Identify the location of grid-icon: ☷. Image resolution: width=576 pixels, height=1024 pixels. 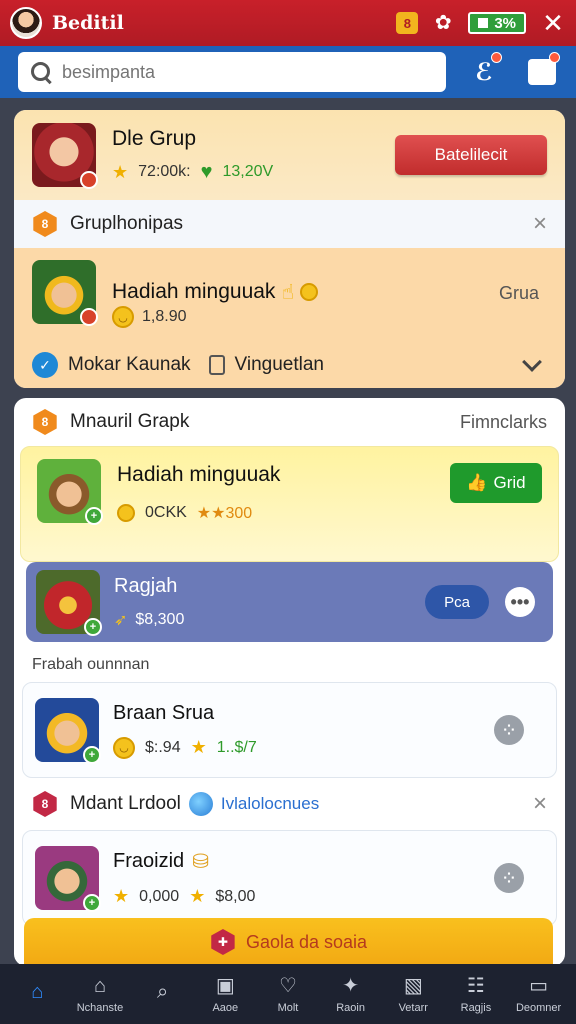
(475, 986).